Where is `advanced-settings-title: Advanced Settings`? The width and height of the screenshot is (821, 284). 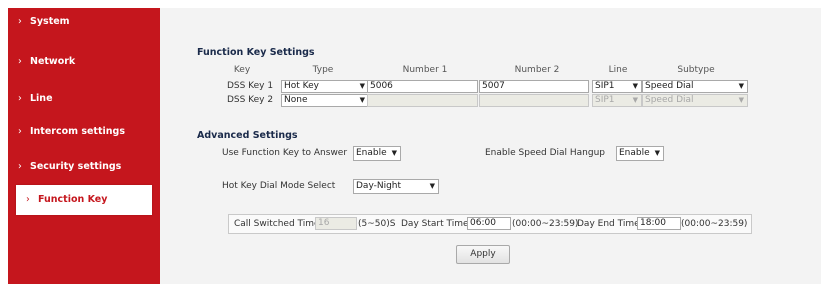
advanced-settings-title: Advanced Settings is located at coordinates (247, 135).